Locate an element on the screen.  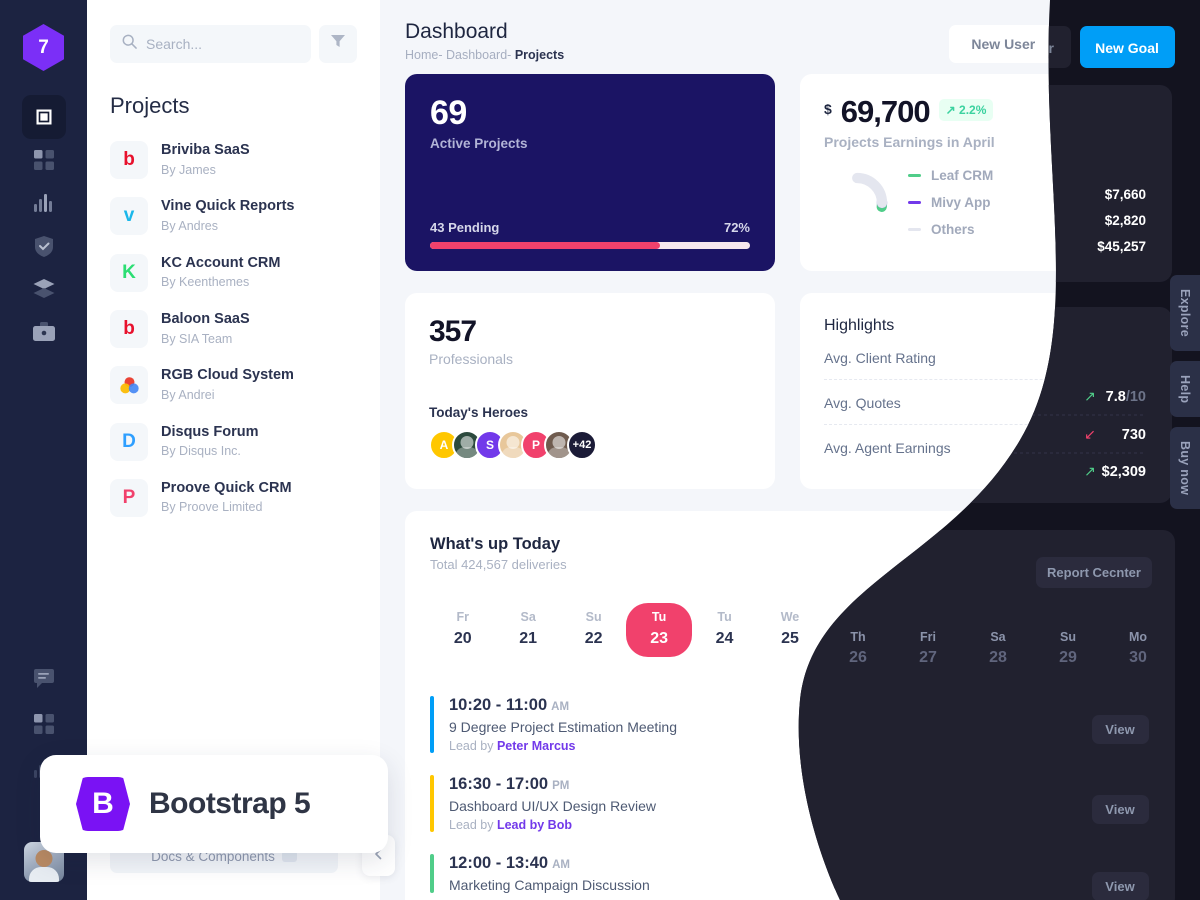
bootstrap-badge: B Bootstrap 5 is located at coordinates (214, 804).